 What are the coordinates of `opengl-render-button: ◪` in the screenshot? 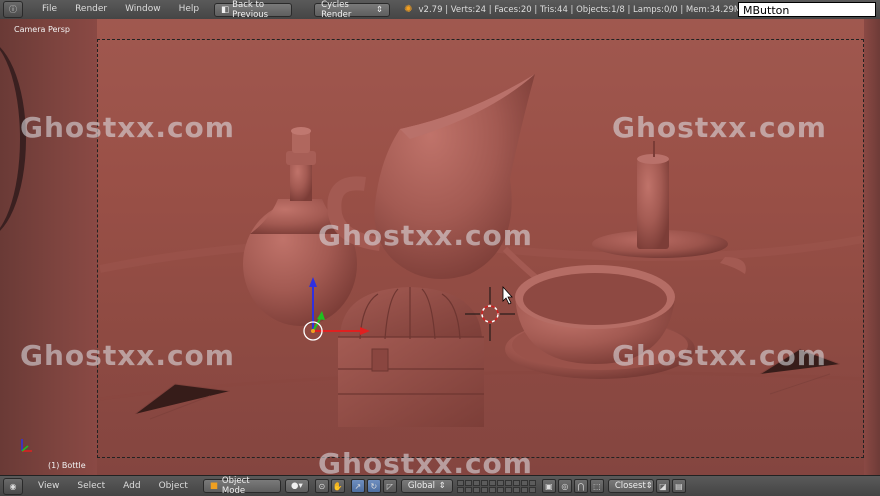 It's located at (662, 486).